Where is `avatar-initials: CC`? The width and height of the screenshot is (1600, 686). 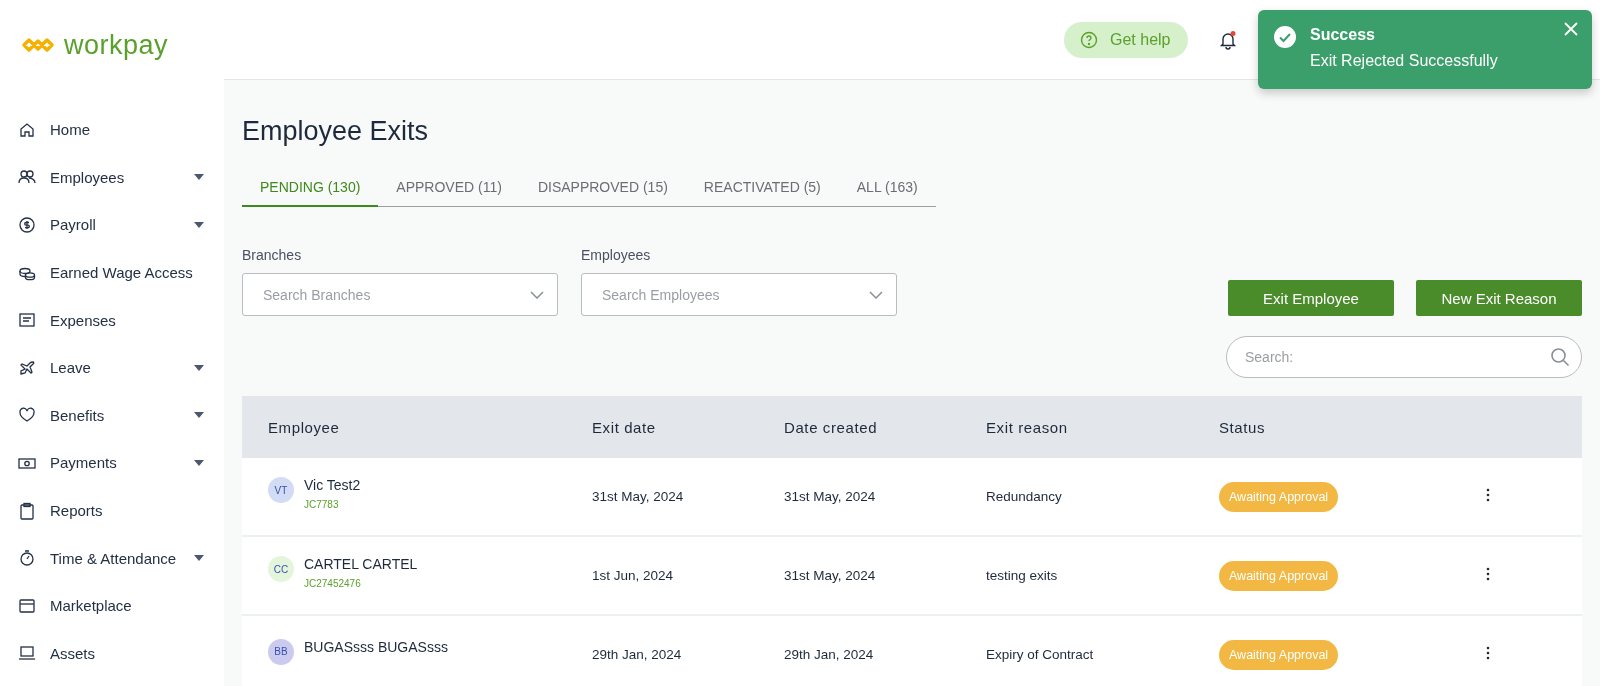
avatar-initials: CC is located at coordinates (281, 569).